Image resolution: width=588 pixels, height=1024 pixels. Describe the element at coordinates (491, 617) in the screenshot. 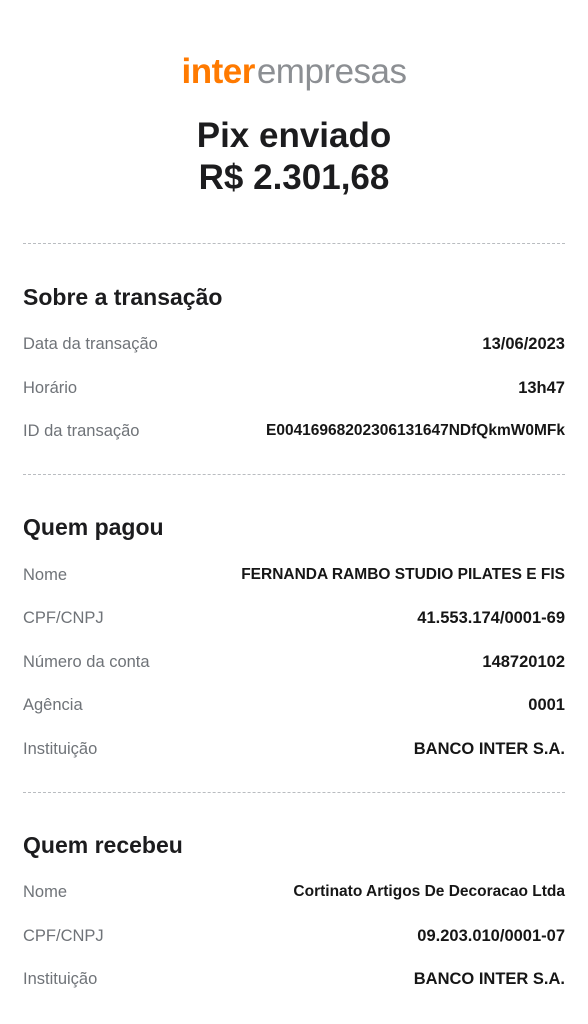

I see `row-value: 41.553.174/0001-69` at that location.